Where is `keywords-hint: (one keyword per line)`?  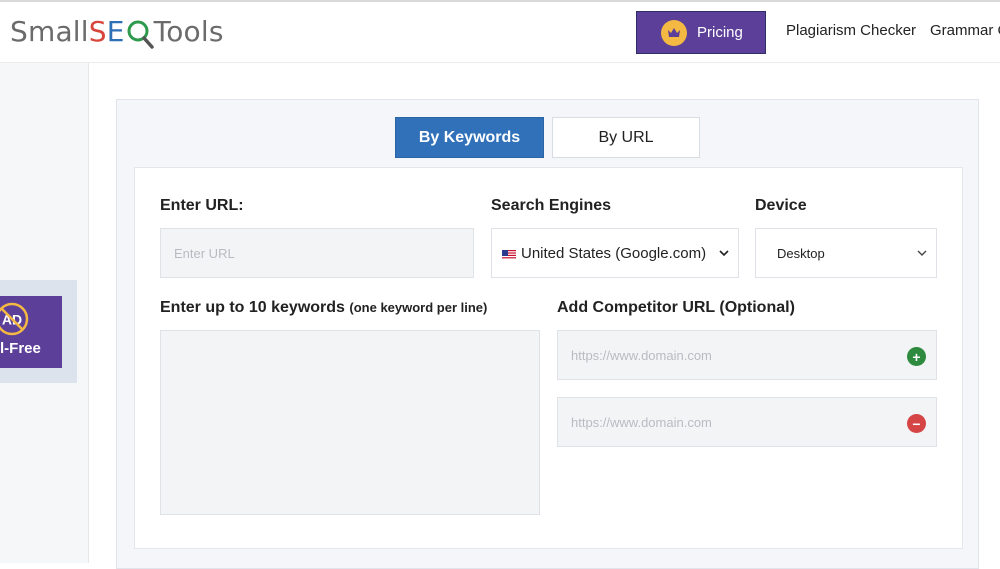 keywords-hint: (one keyword per line) is located at coordinates (418, 307).